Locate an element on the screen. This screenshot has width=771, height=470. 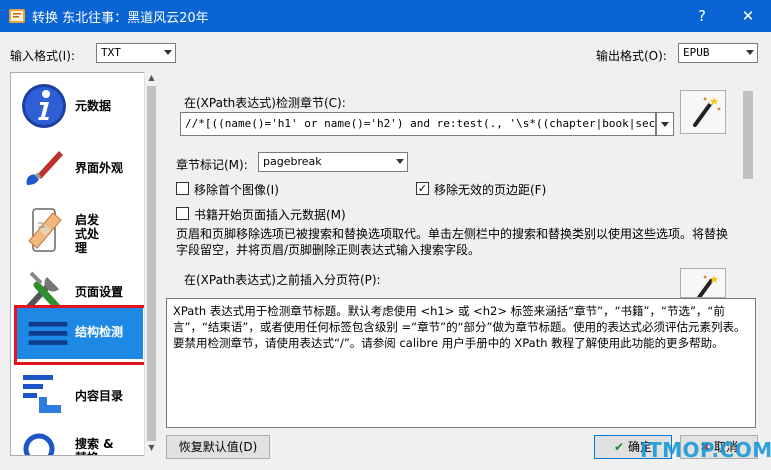
sidebar-item-metadata: 元数据 is located at coordinates (78, 106).